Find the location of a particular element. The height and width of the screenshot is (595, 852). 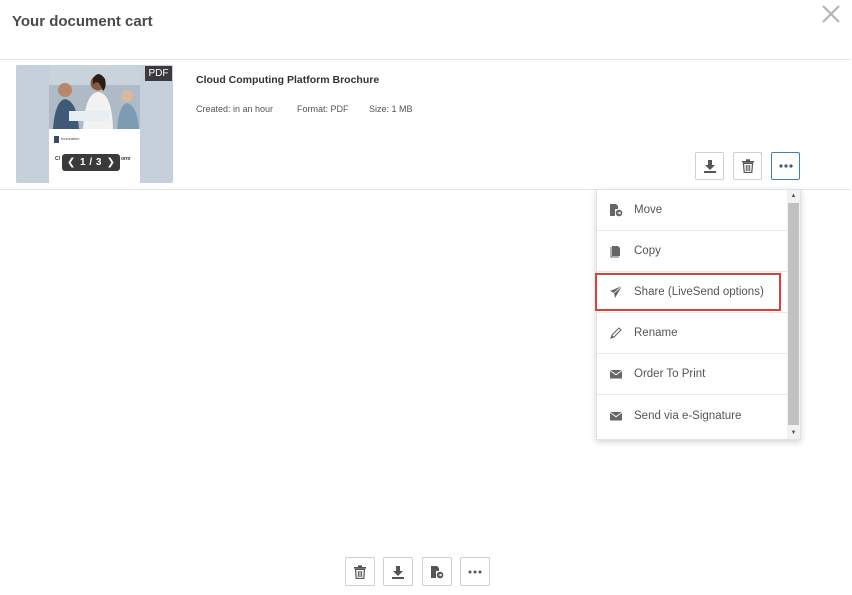

document-created: Created: in an hour is located at coordinates (235, 109).